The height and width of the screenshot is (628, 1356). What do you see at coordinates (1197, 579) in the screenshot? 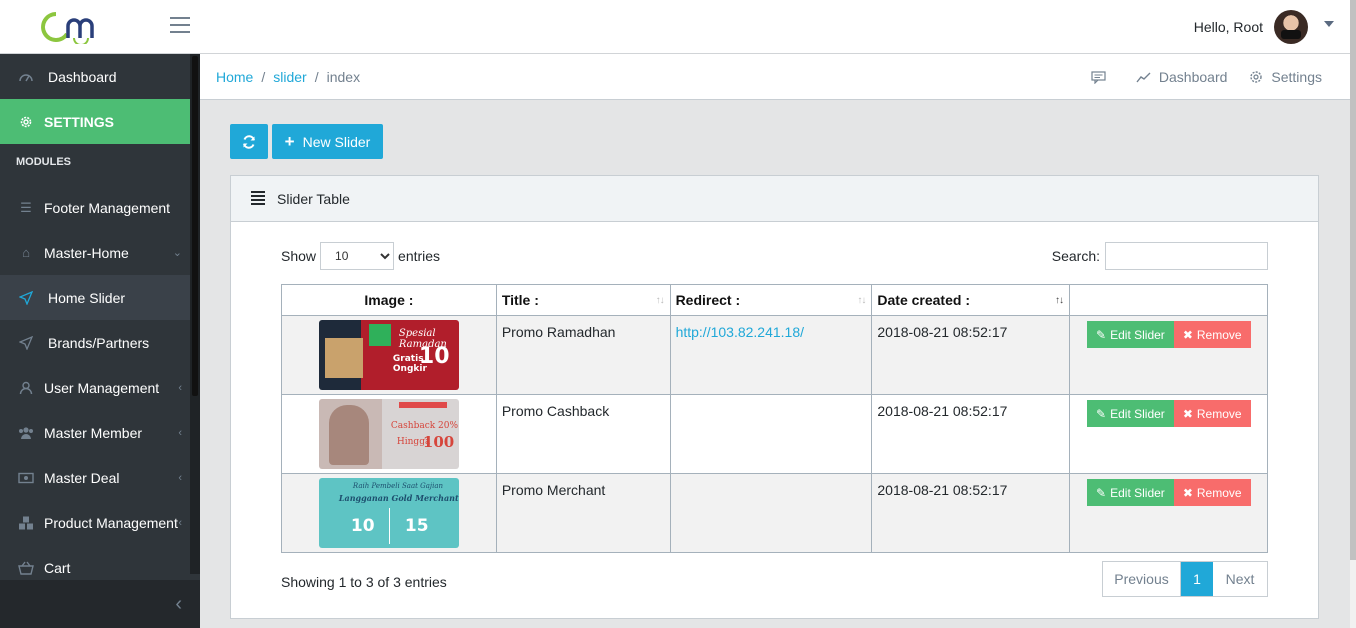
I see `page-1-button: 1` at bounding box center [1197, 579].